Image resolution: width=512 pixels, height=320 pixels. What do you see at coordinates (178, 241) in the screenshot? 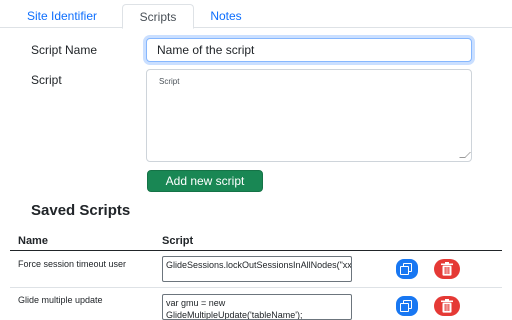
I see `column-header-script: Script` at bounding box center [178, 241].